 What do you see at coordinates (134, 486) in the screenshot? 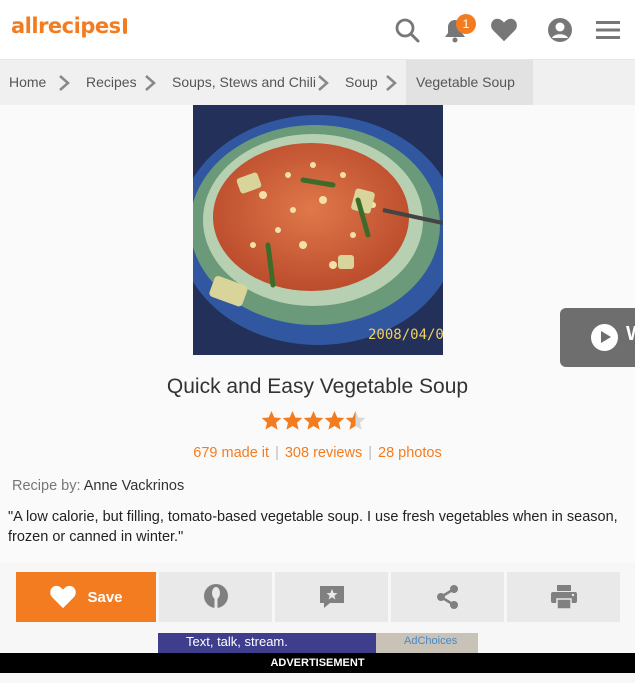
I see `author-link: Anne Vackrinos` at bounding box center [134, 486].